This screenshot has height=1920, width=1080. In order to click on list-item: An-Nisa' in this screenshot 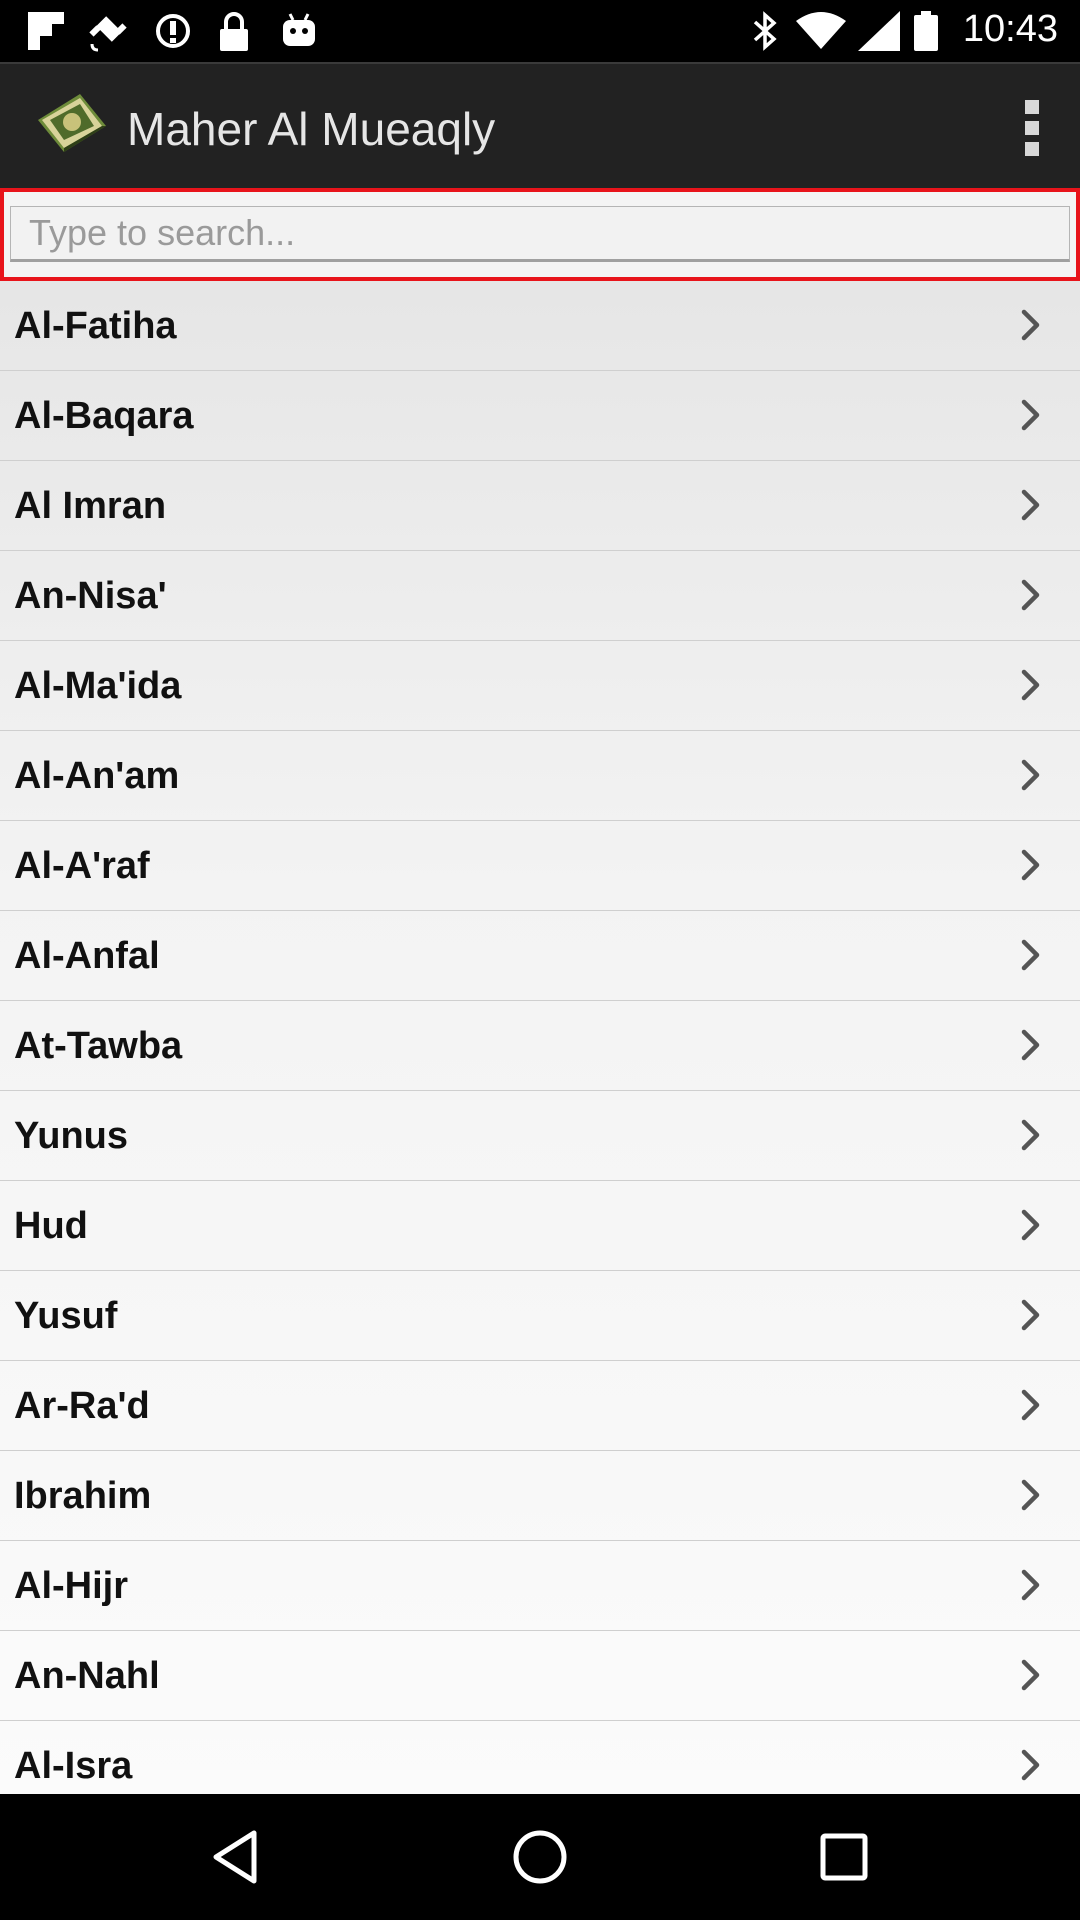, I will do `click(540, 596)`.